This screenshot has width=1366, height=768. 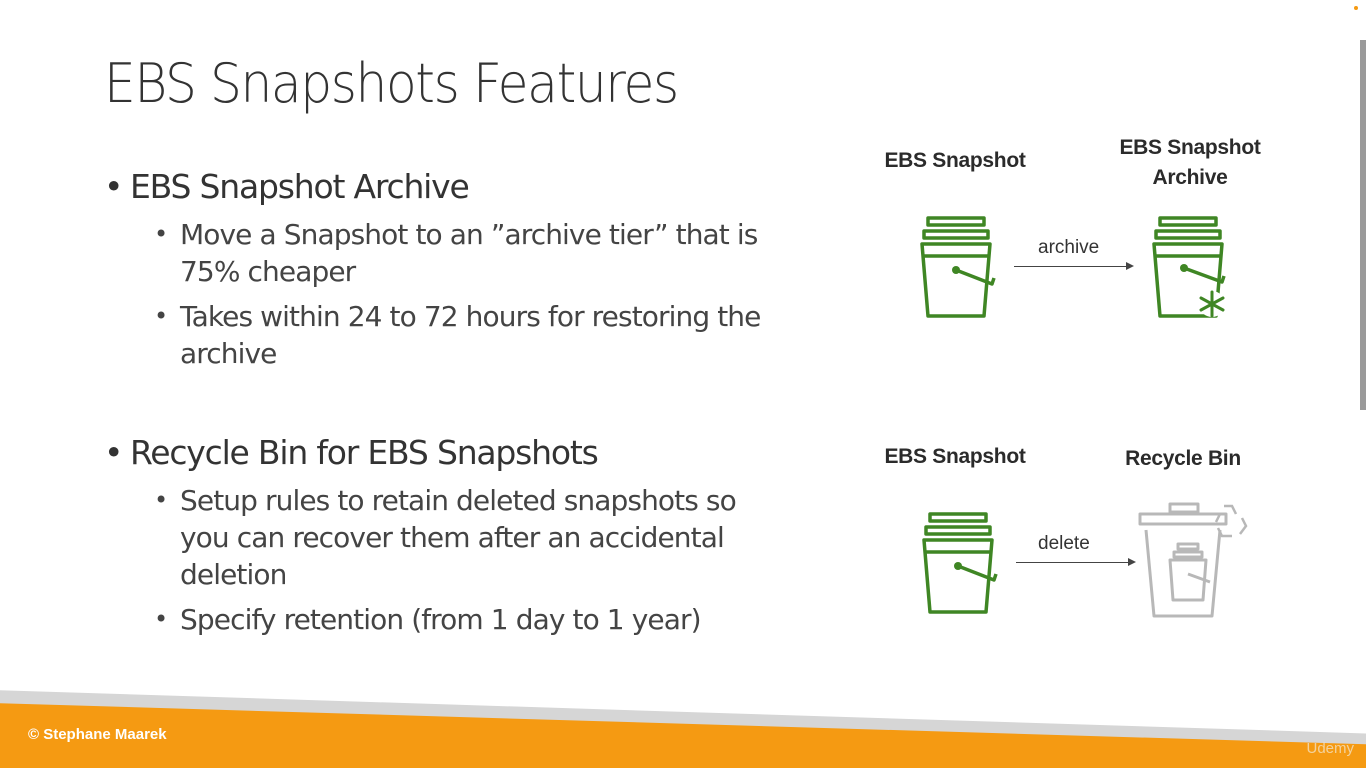 What do you see at coordinates (1183, 458) in the screenshot?
I see `recycle-bin-label: Recycle Bin` at bounding box center [1183, 458].